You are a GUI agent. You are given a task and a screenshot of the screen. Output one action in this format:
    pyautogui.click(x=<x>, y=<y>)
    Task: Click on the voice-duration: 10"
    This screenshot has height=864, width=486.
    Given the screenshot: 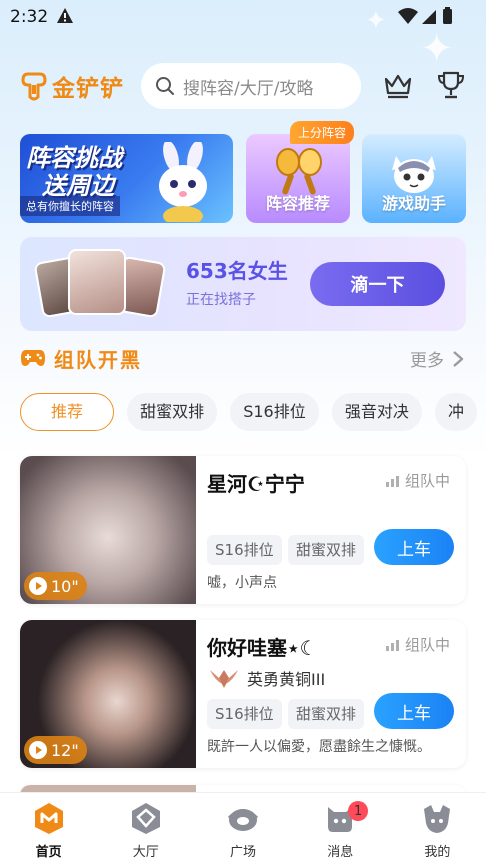 What is the action you would take?
    pyautogui.click(x=55, y=586)
    